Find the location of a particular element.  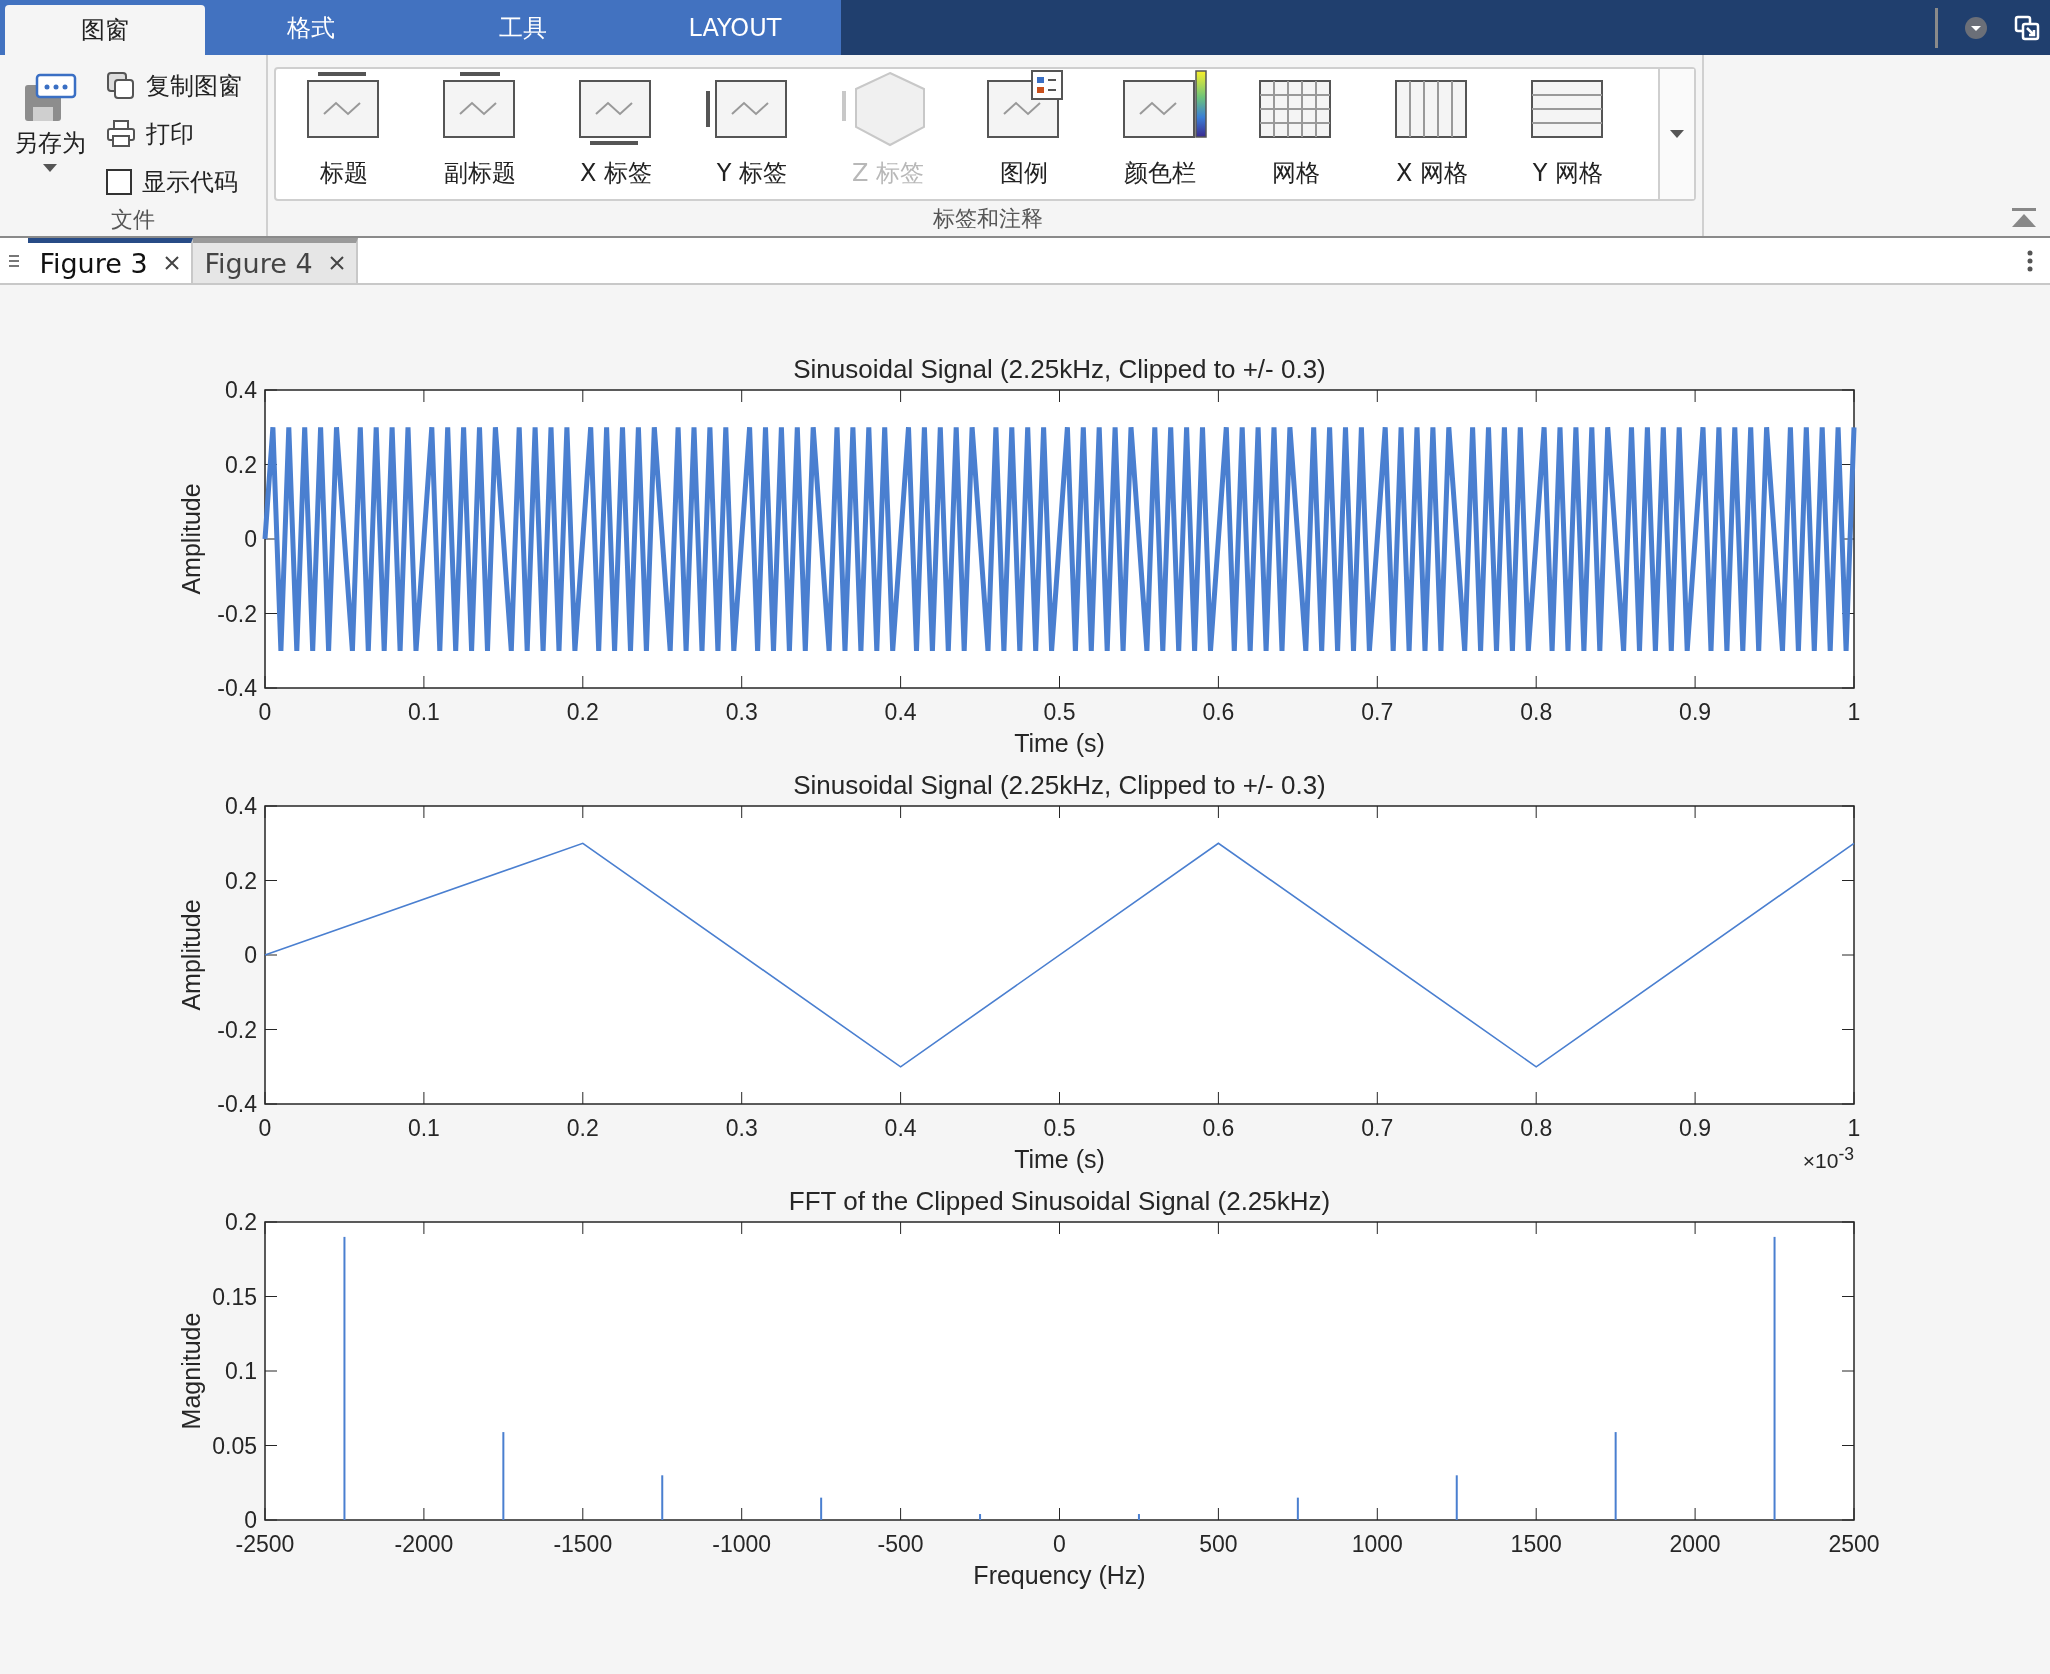

document-tab: Figure 3 is located at coordinates (110, 260).